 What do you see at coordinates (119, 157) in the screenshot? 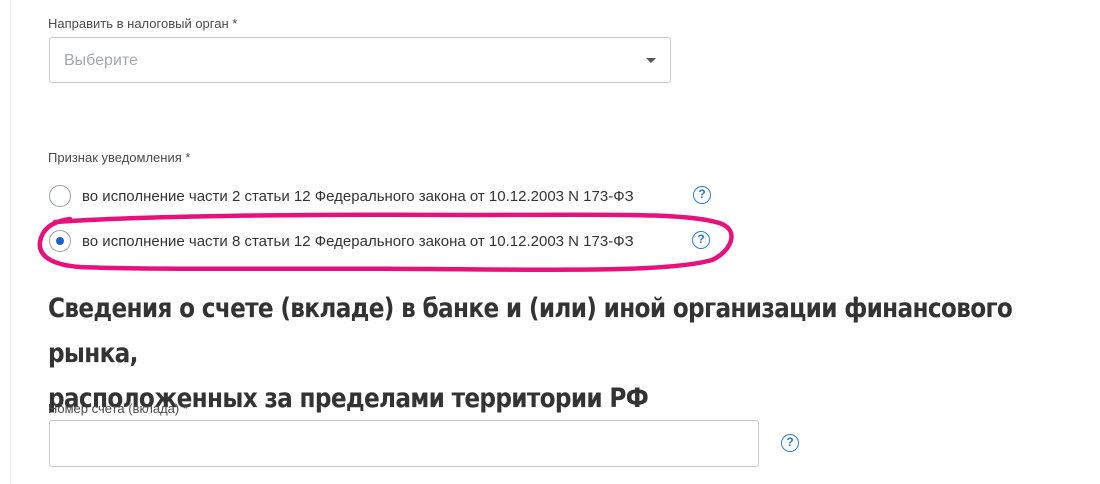
I see `notice-type-label: Признак уведомления *` at bounding box center [119, 157].